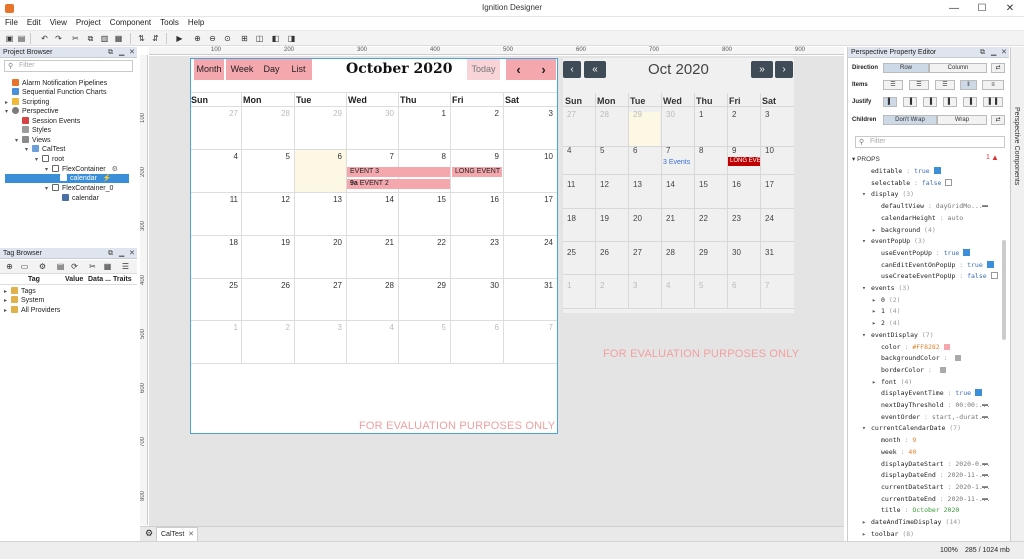  Describe the element at coordinates (705, 218) in the screenshot. I see `day-cell: 22` at that location.